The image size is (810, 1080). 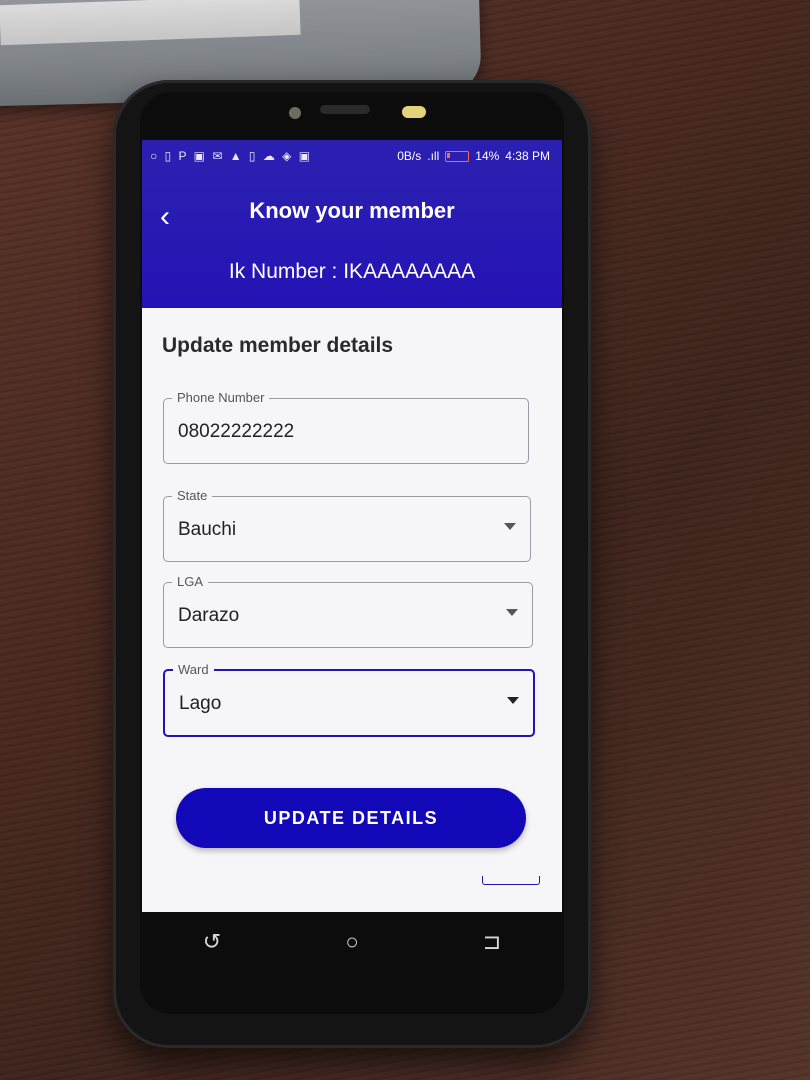 What do you see at coordinates (236, 432) in the screenshot?
I see `phone-number-value: 08022222222` at bounding box center [236, 432].